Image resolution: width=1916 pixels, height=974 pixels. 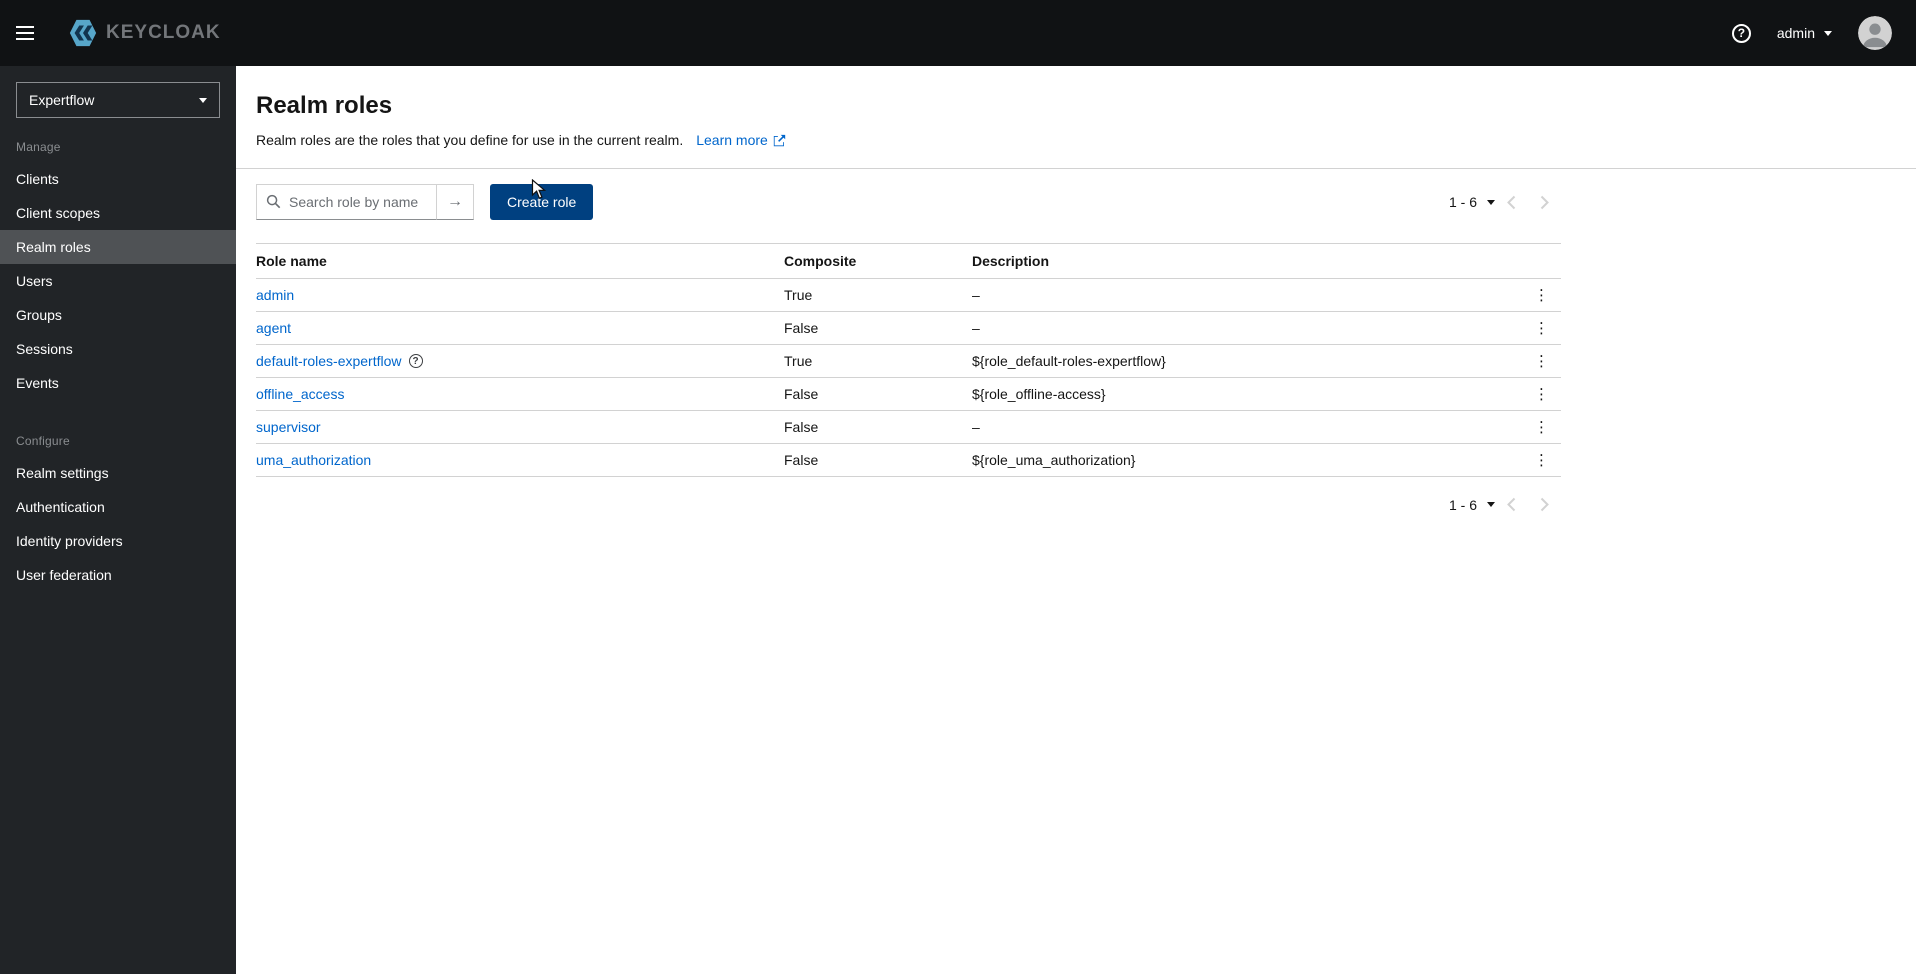 What do you see at coordinates (118, 247) in the screenshot?
I see `sidebar-item-realm-roles: Realm roles` at bounding box center [118, 247].